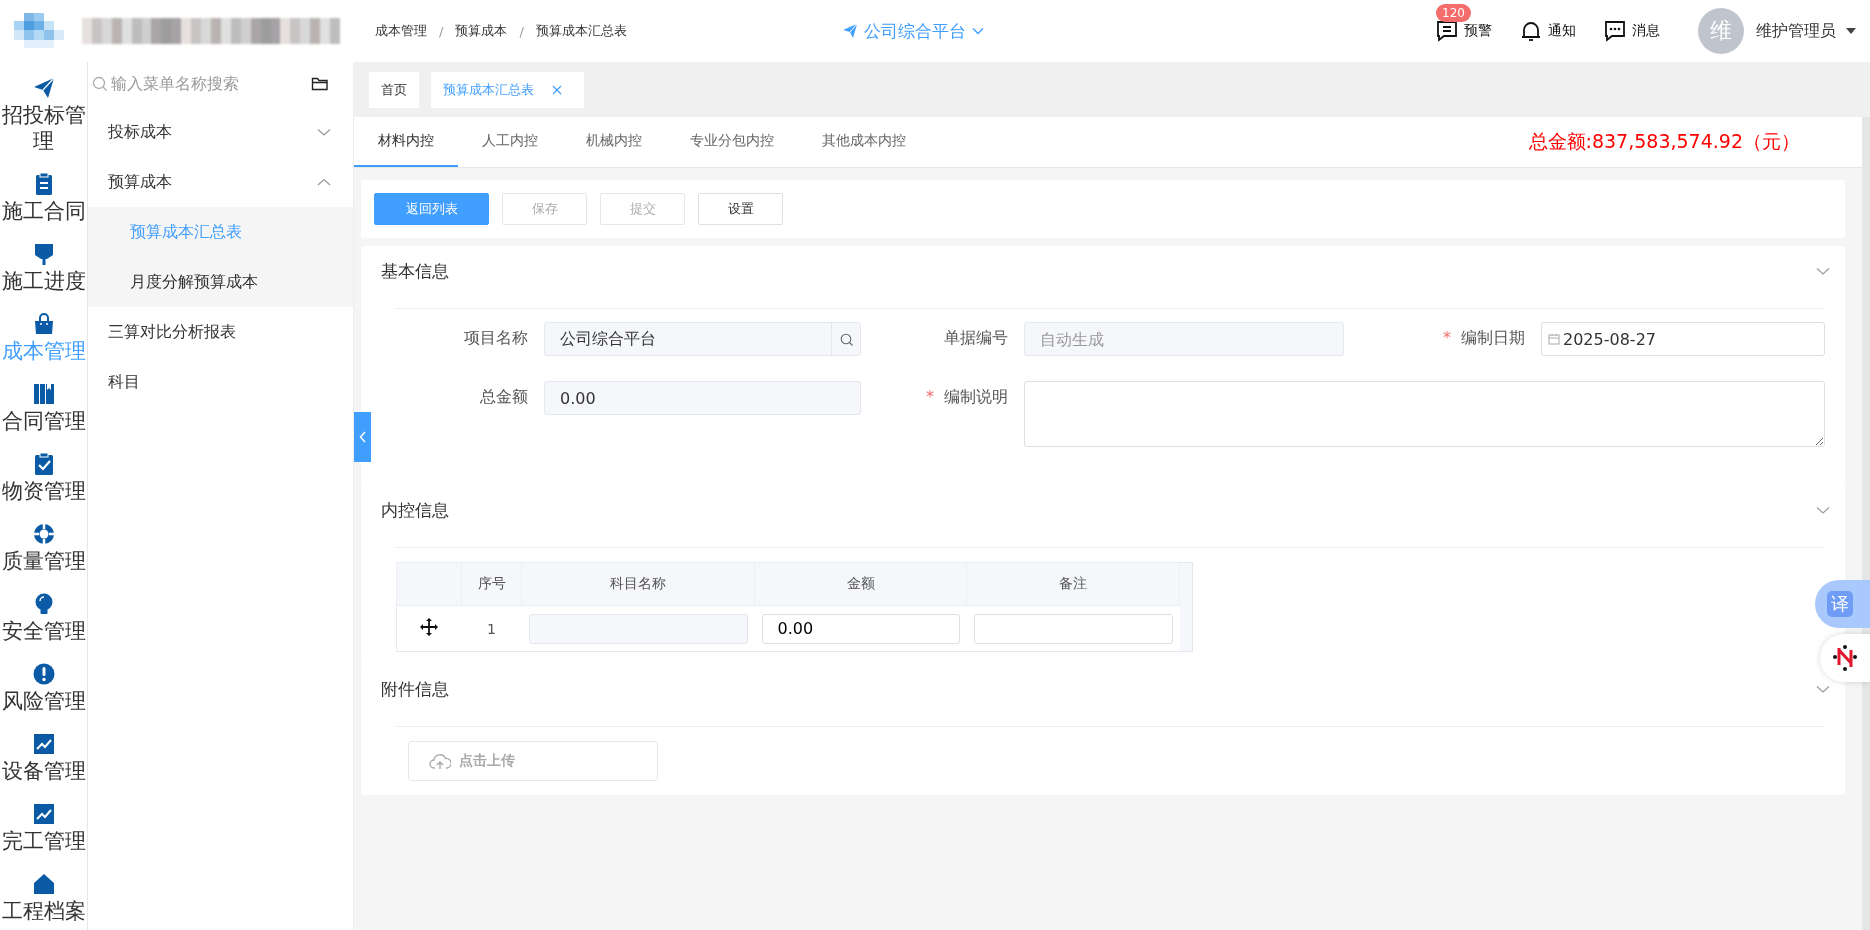 The image size is (1870, 930). What do you see at coordinates (1683, 339) in the screenshot?
I see `date-field: 2025-08-27` at bounding box center [1683, 339].